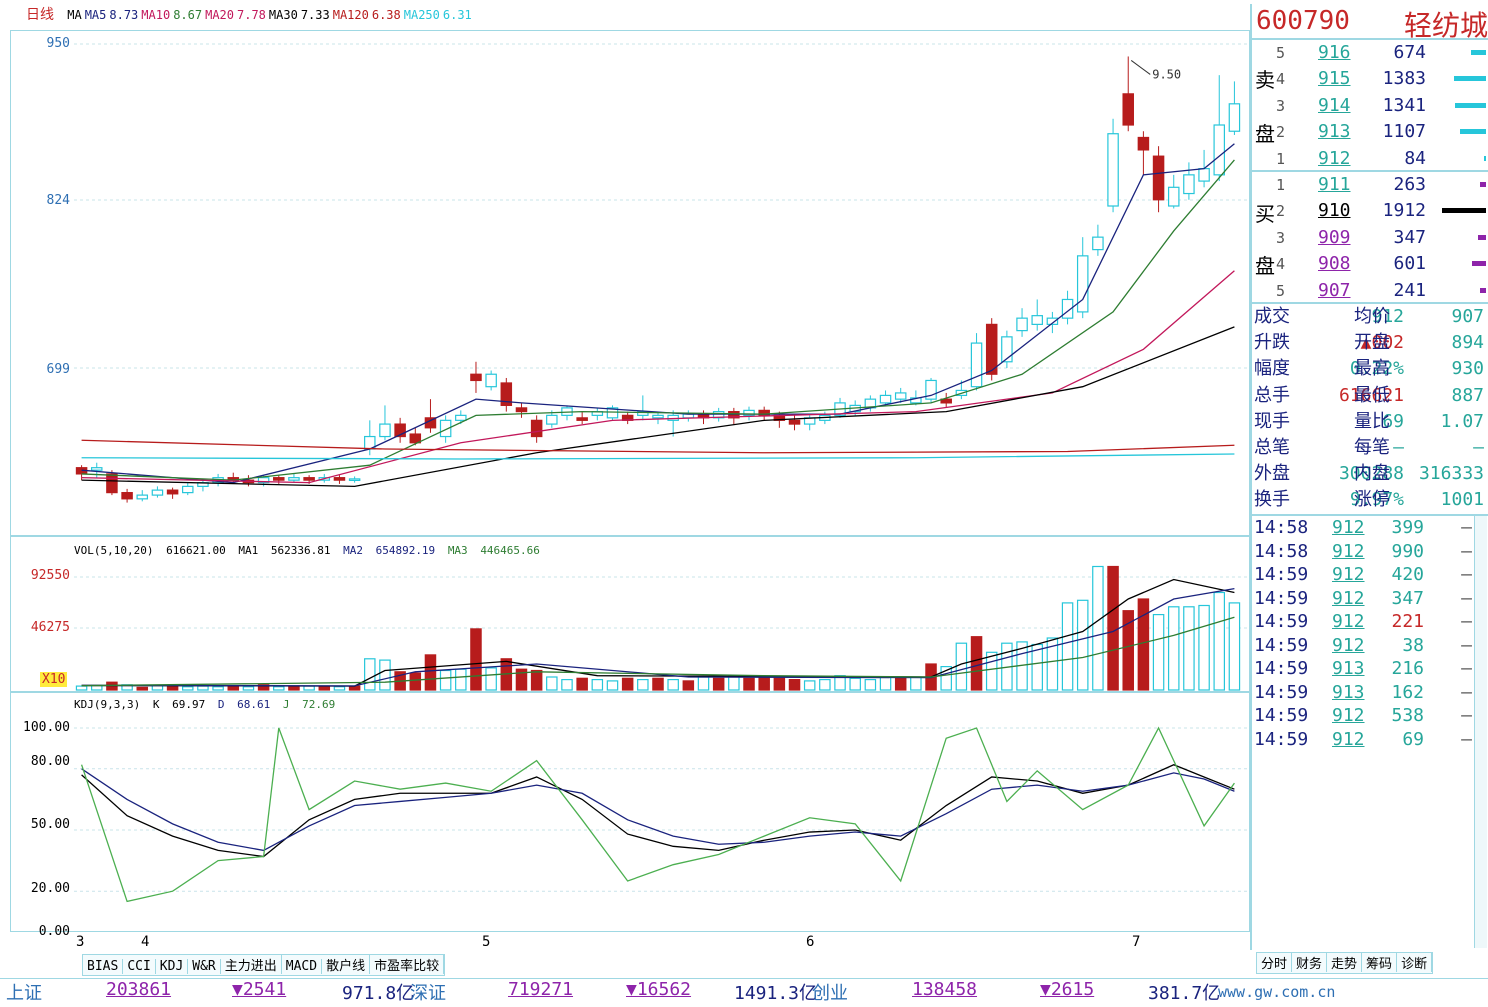 Image resolution: width=1488 pixels, height=1007 pixels. Describe the element at coordinates (1067, 989) in the screenshot. I see `cy-chg: ▼2615` at that location.